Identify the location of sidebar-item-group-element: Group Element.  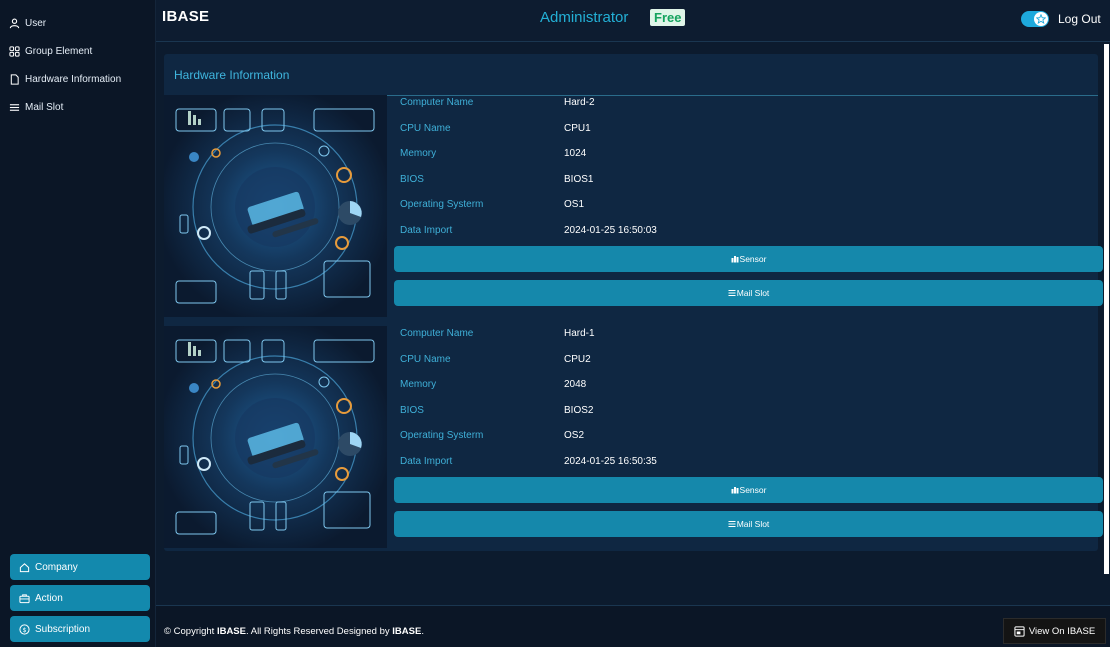
(77, 51).